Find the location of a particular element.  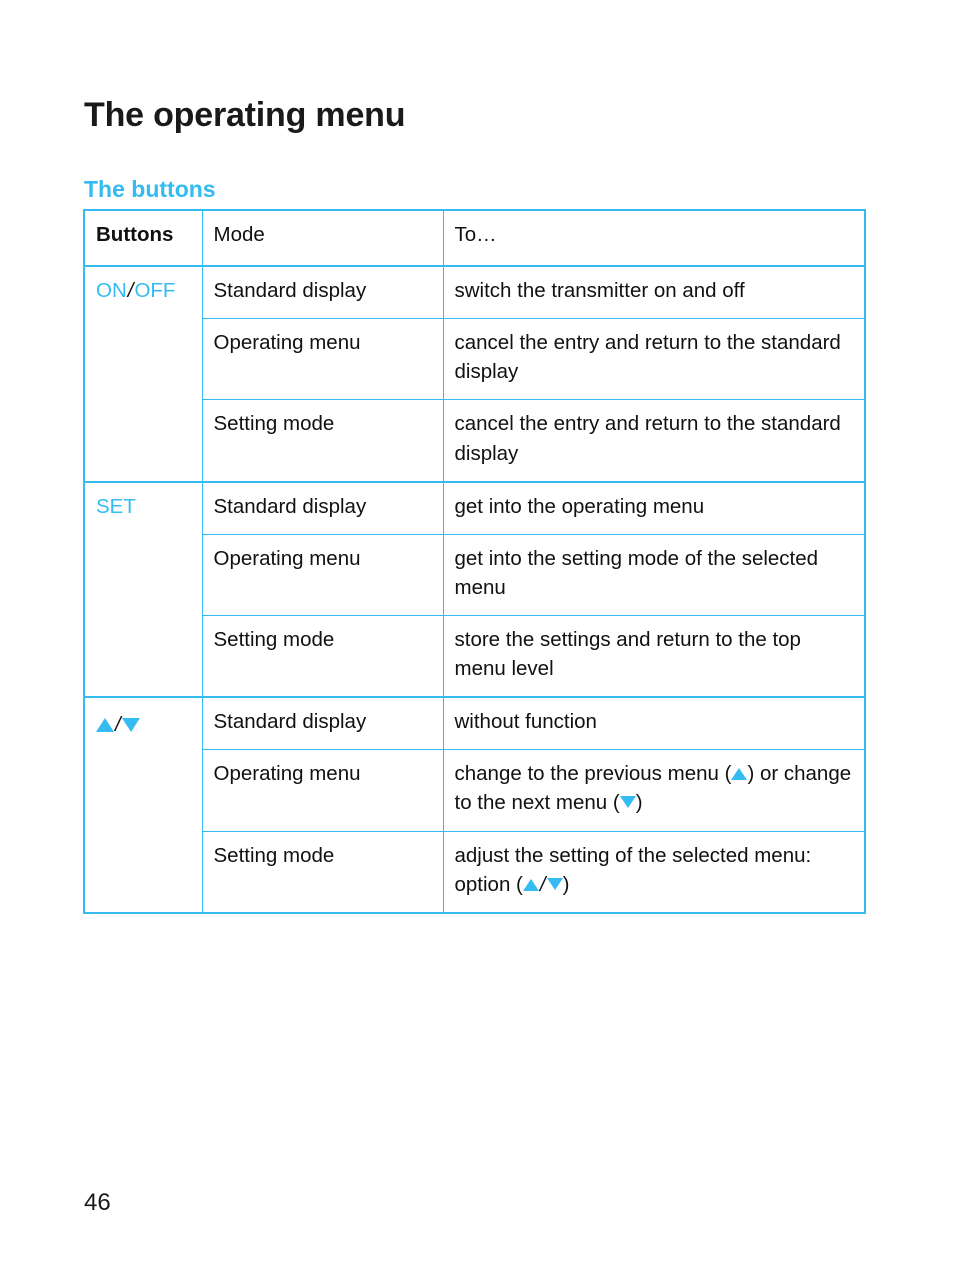

column-header-buttons: Buttons is located at coordinates (143, 238).